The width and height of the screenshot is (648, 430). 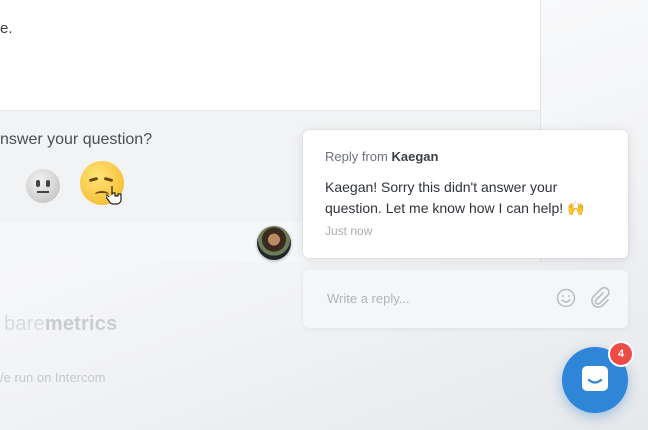 I want to click on disappointed-face-icon, so click(x=102, y=183).